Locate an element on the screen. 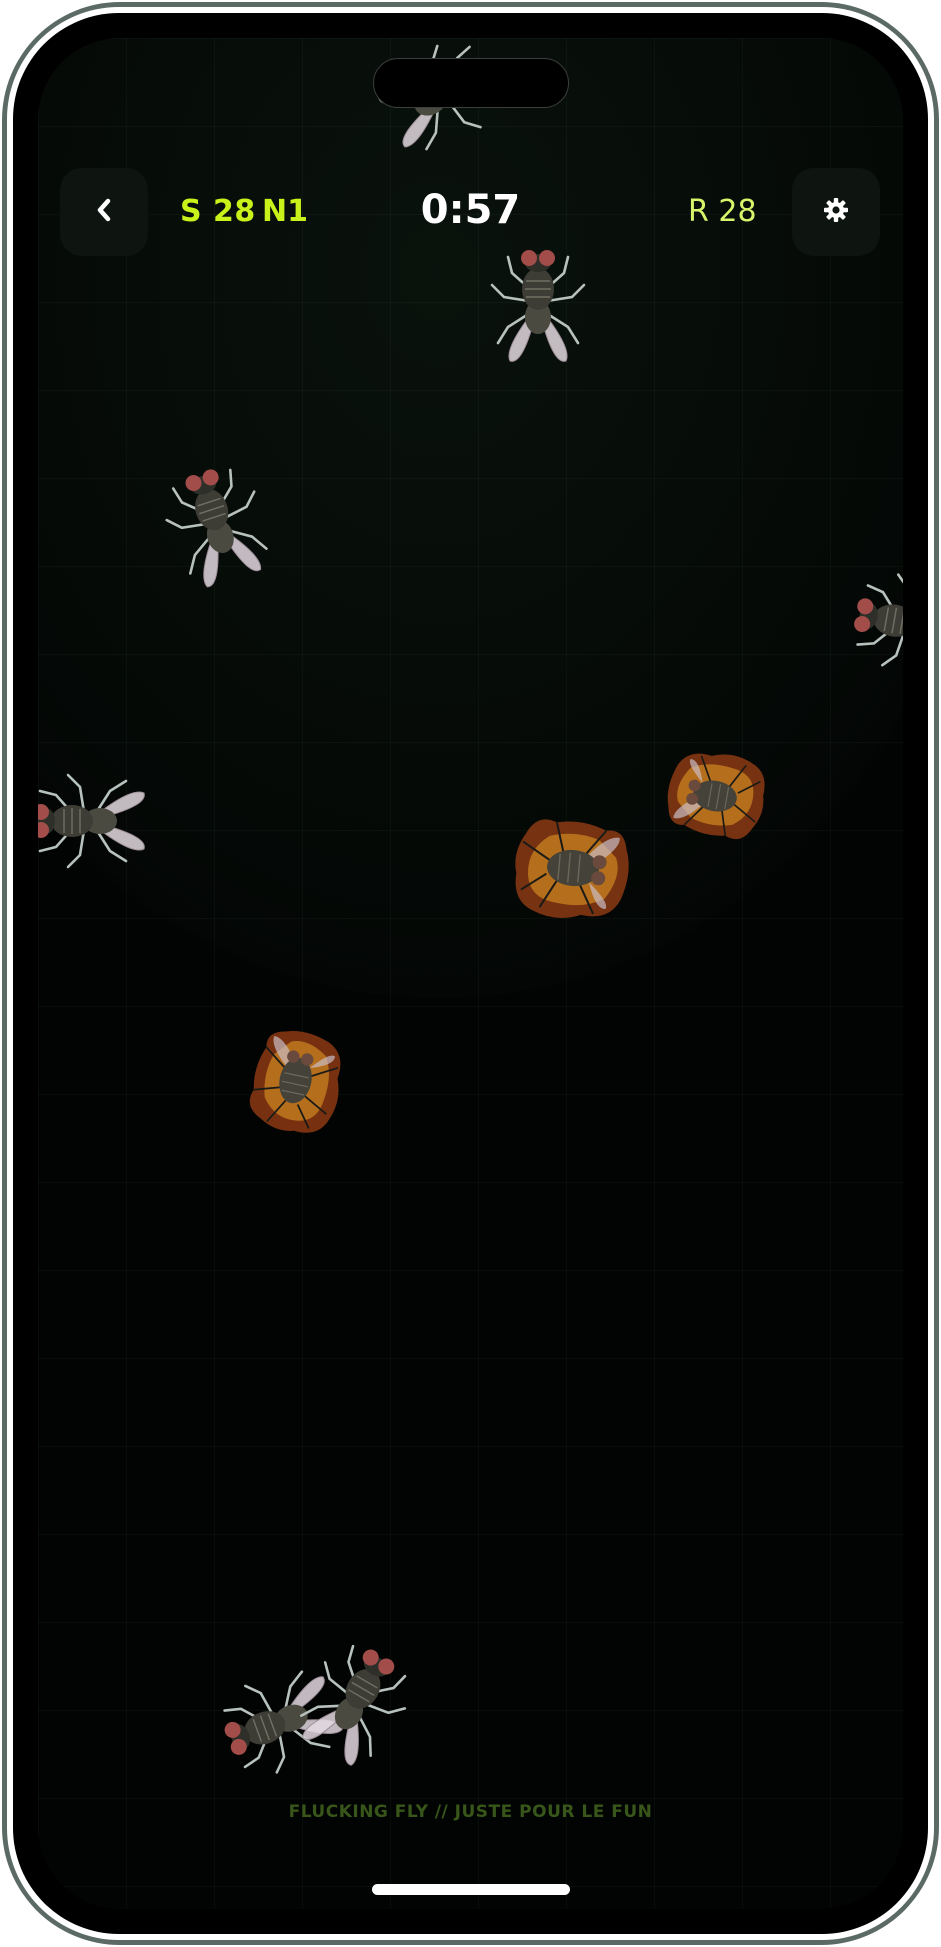 The width and height of the screenshot is (941, 1947). home-indicator is located at coordinates (471, 1889).